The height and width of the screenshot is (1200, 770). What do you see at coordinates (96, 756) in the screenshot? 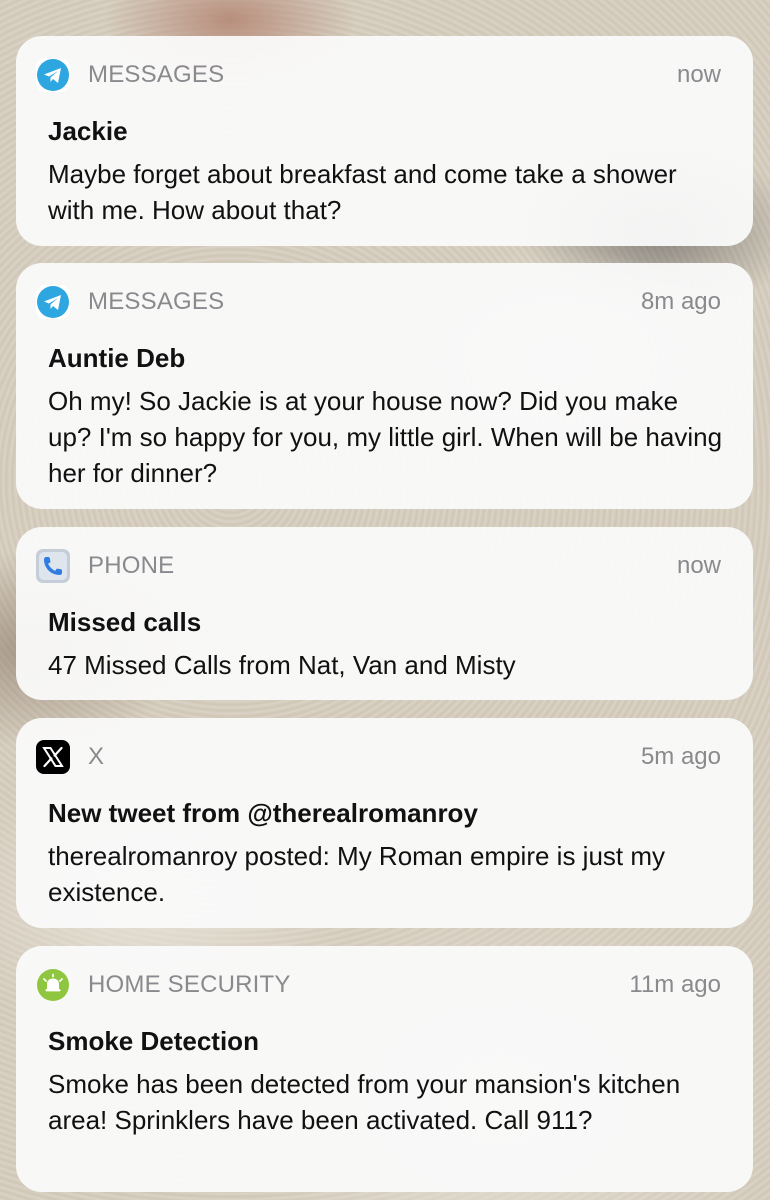
I see `app-name: X` at bounding box center [96, 756].